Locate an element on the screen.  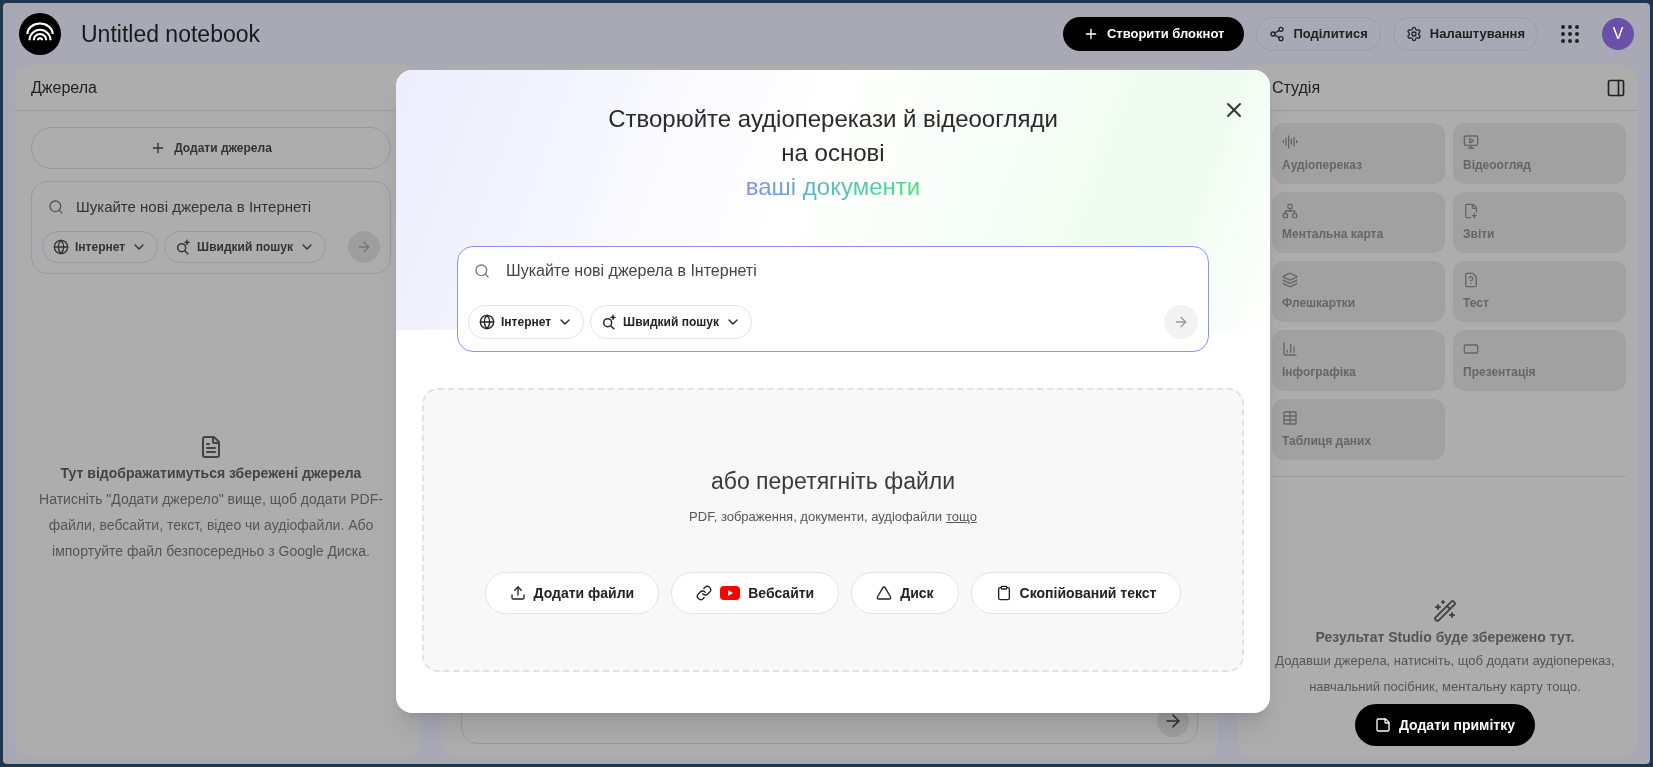
arrow-right-icon is located at coordinates (1181, 322).